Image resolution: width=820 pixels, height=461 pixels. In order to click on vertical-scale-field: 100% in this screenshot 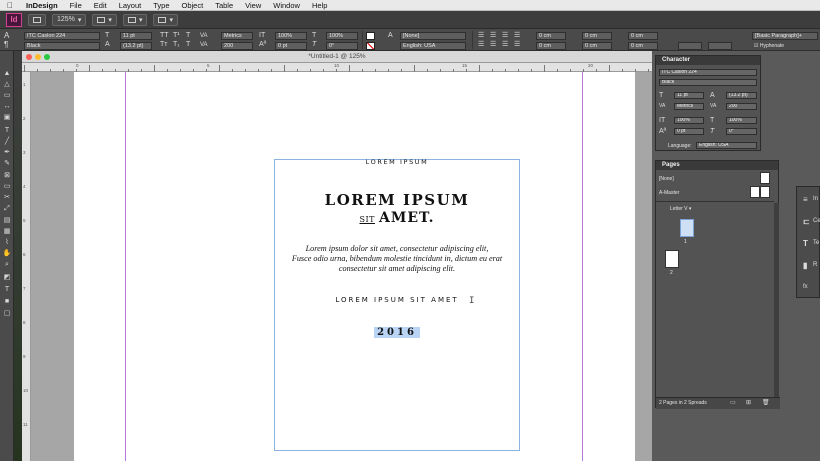, I will do `click(291, 36)`.